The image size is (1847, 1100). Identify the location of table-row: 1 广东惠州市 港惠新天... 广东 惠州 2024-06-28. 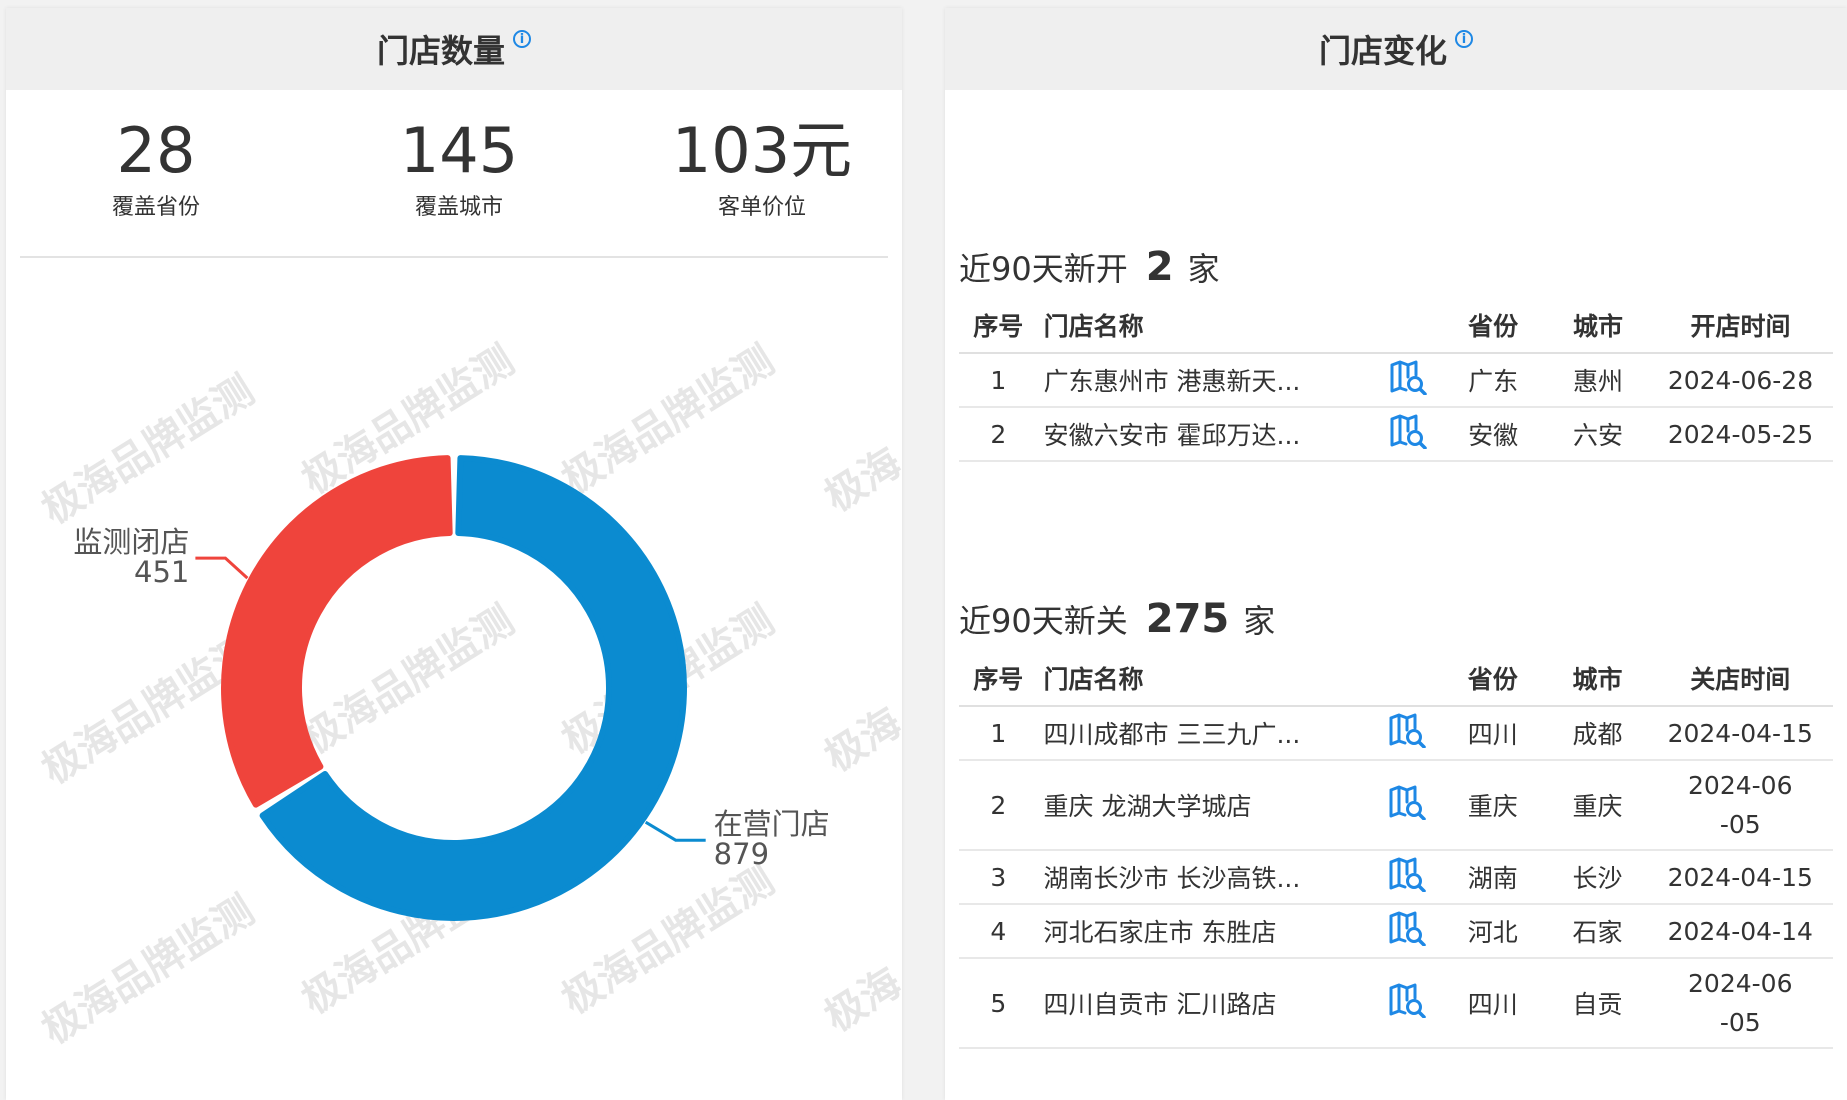
(1396, 380).